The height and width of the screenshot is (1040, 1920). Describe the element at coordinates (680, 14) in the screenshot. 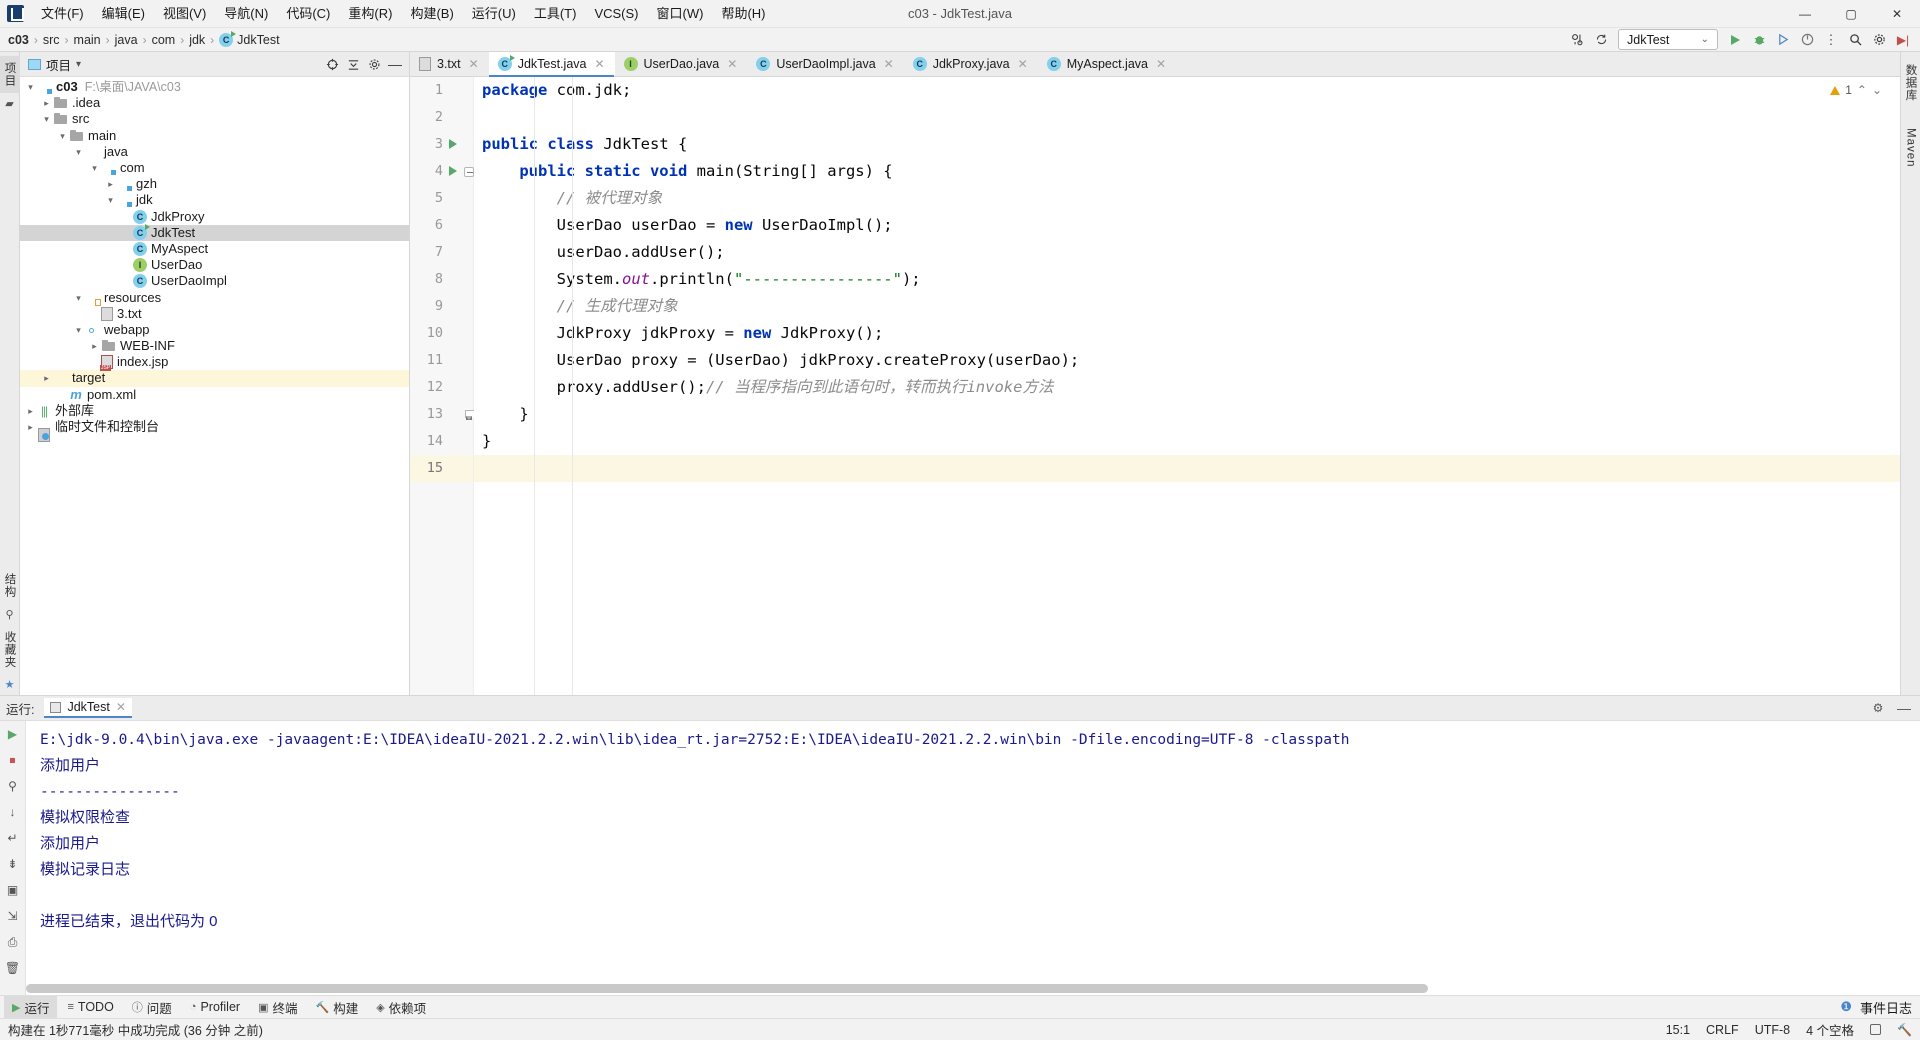

I see `menu-window: 窗口(W)` at that location.